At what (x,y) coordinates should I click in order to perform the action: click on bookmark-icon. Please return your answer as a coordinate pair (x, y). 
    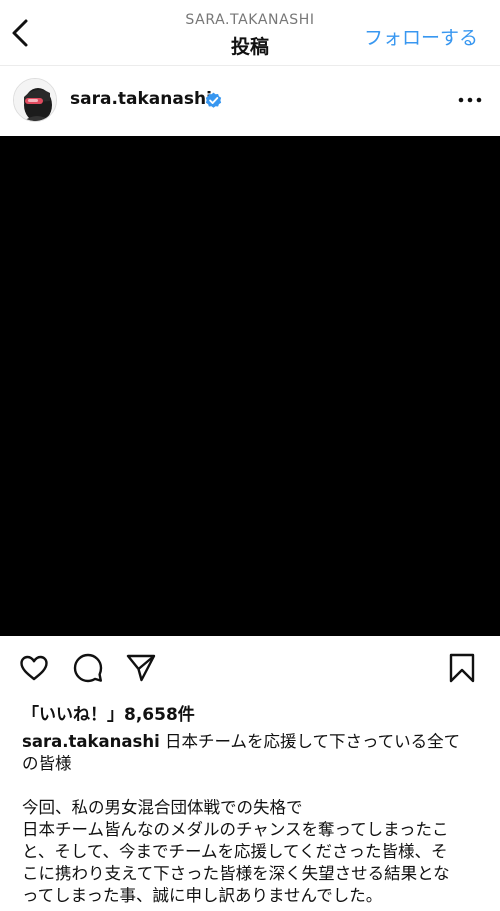
    Looking at the image, I should click on (462, 668).